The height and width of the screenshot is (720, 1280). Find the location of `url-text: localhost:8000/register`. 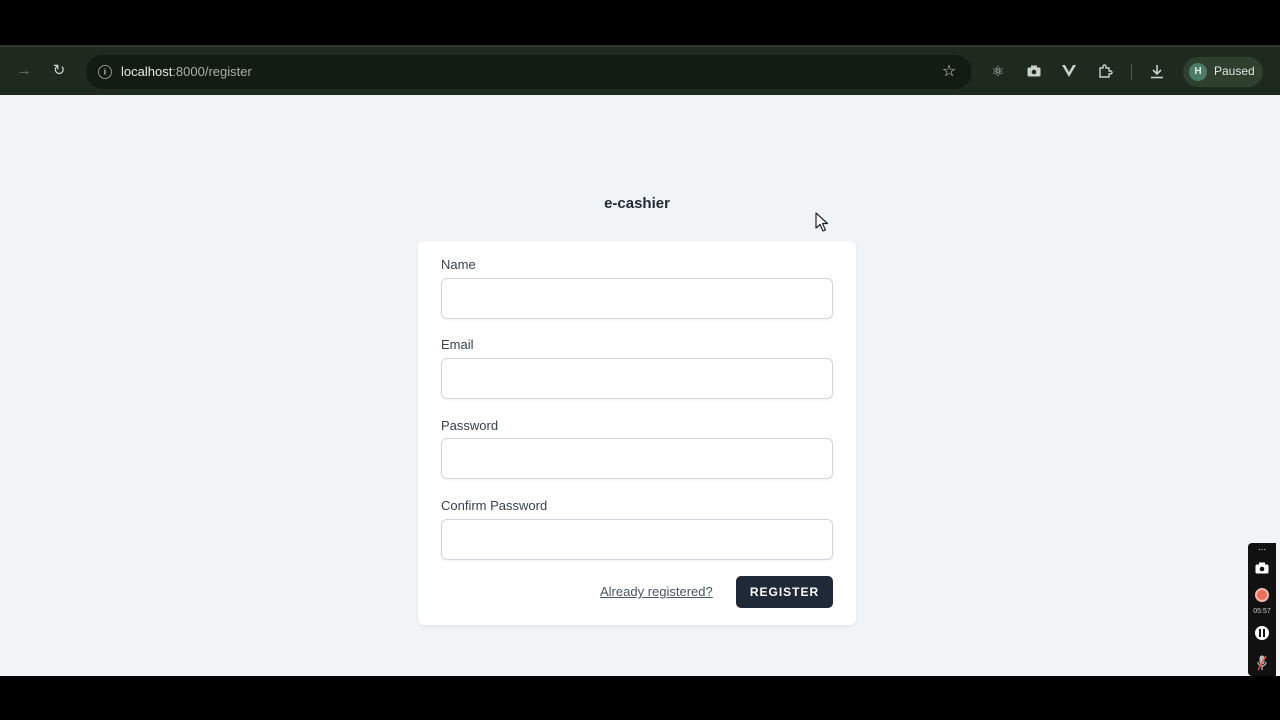

url-text: localhost:8000/register is located at coordinates (186, 71).